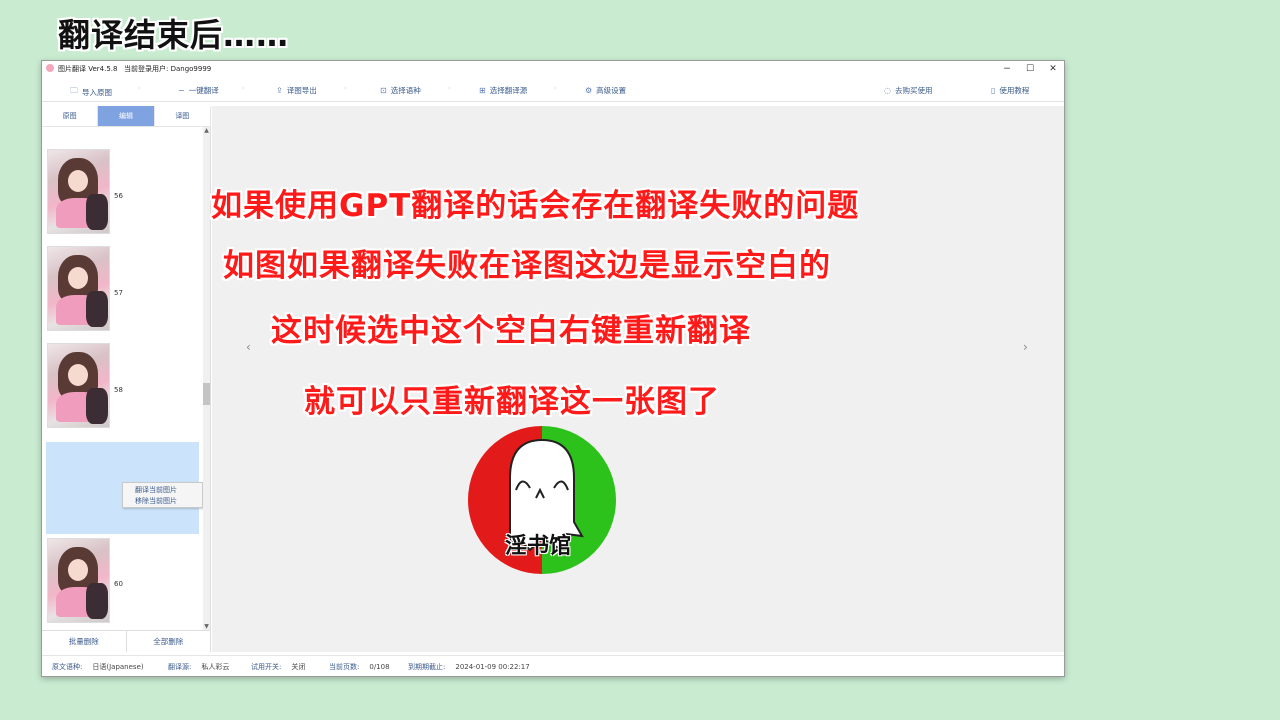 The width and height of the screenshot is (1280, 720). What do you see at coordinates (527, 266) in the screenshot?
I see `annotation-line-2: 如图如果翻译失败在译图这边是显示空白的` at bounding box center [527, 266].